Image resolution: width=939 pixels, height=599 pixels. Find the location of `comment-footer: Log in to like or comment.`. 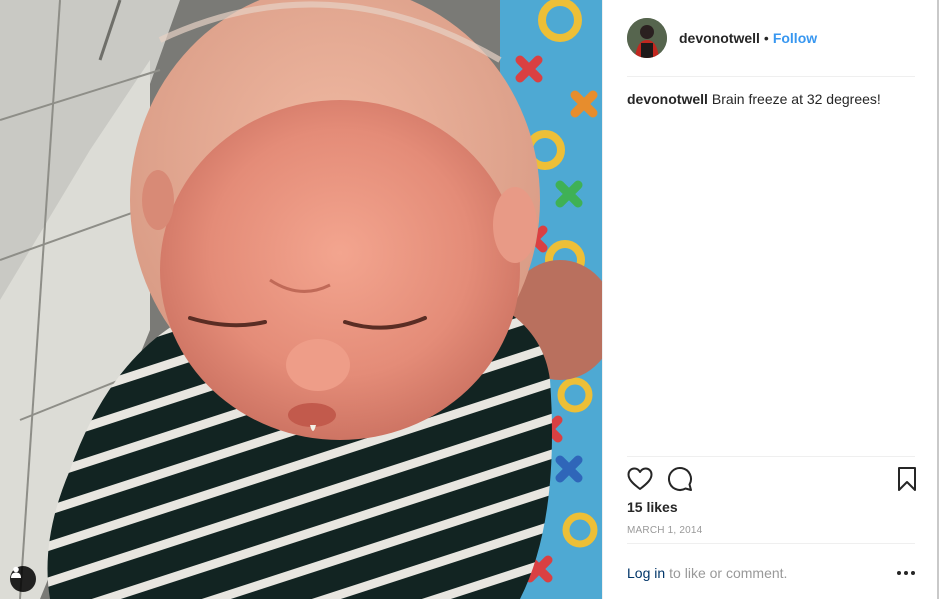

comment-footer: Log in to like or comment. is located at coordinates (771, 573).